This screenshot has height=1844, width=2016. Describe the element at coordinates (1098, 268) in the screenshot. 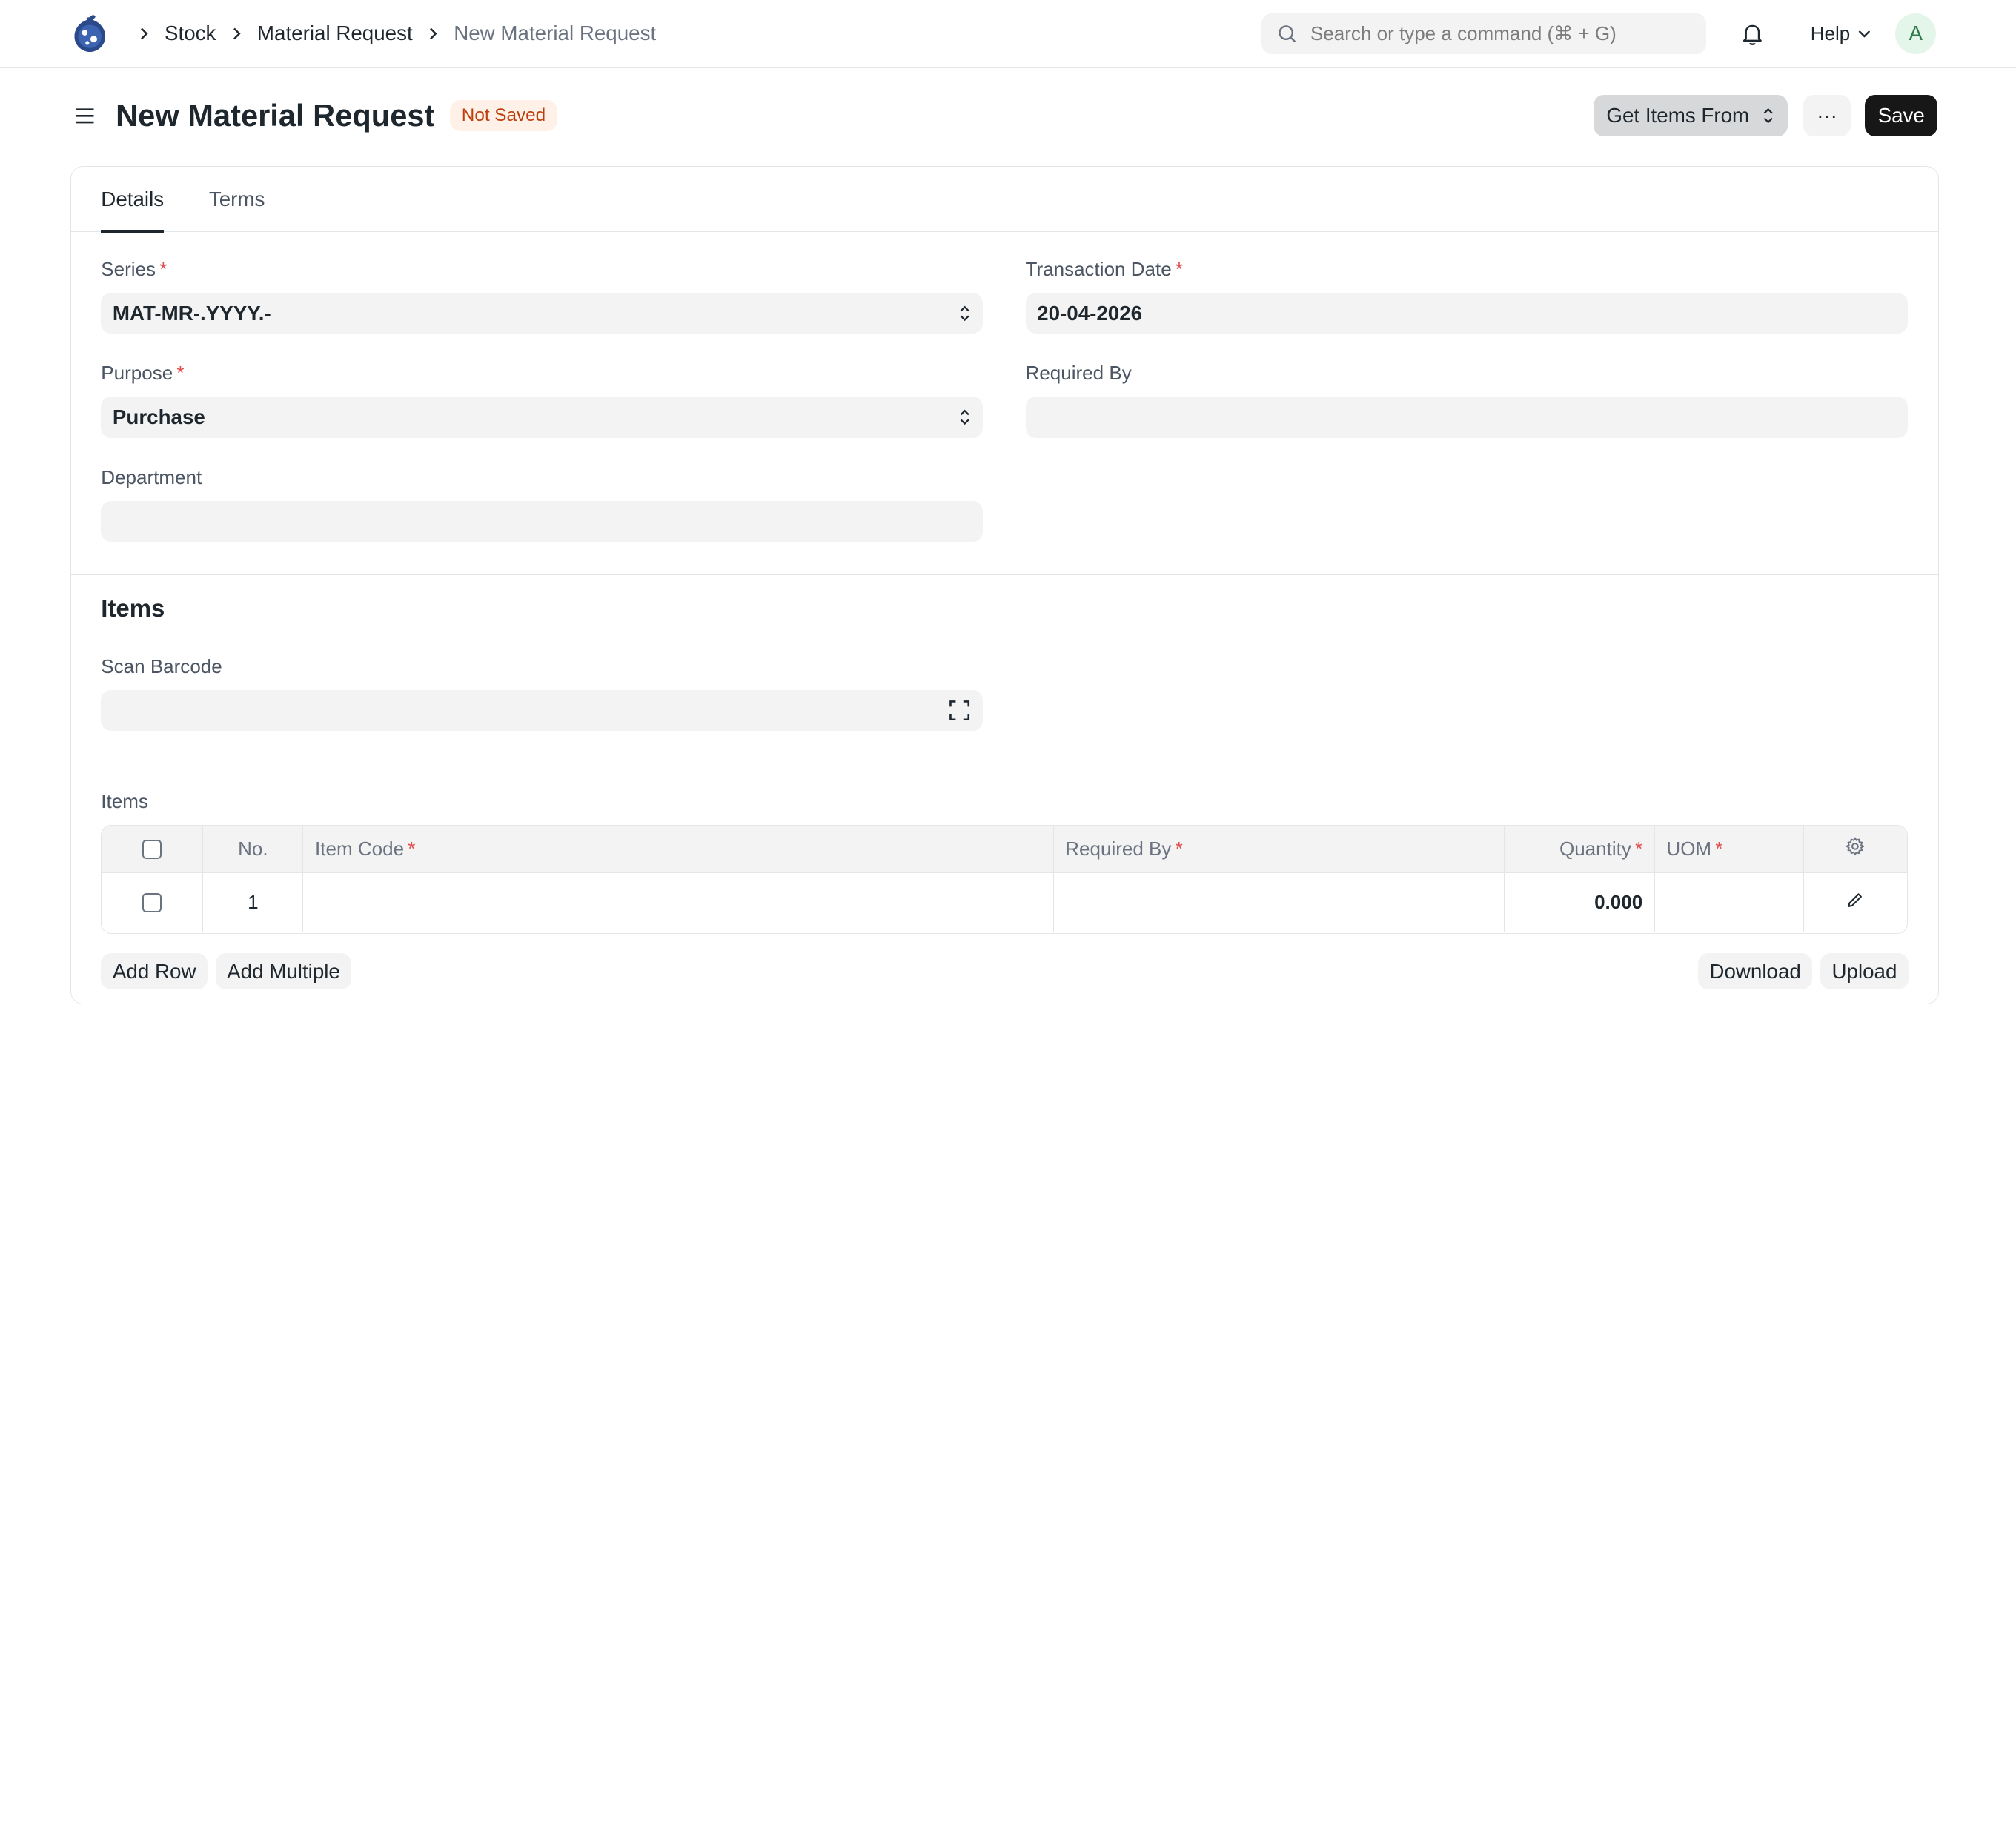

I see `transaction-date-label-text: Transaction Date` at that location.